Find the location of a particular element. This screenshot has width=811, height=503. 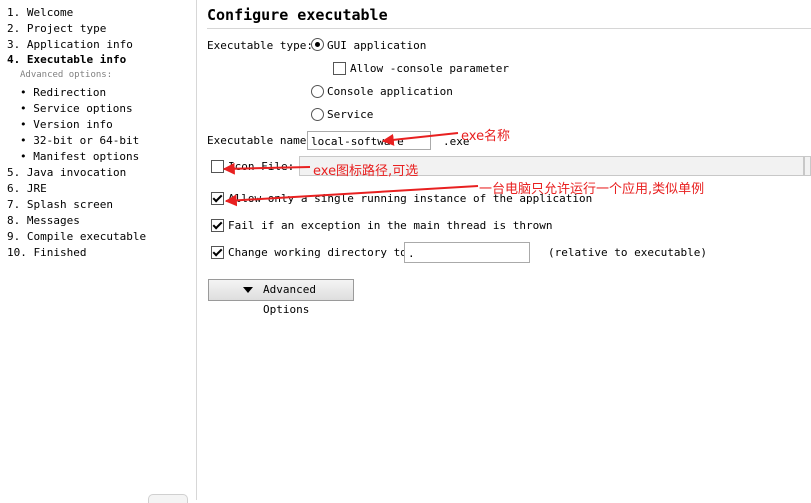

exe-name-annotation: exe名称 is located at coordinates (486, 136).